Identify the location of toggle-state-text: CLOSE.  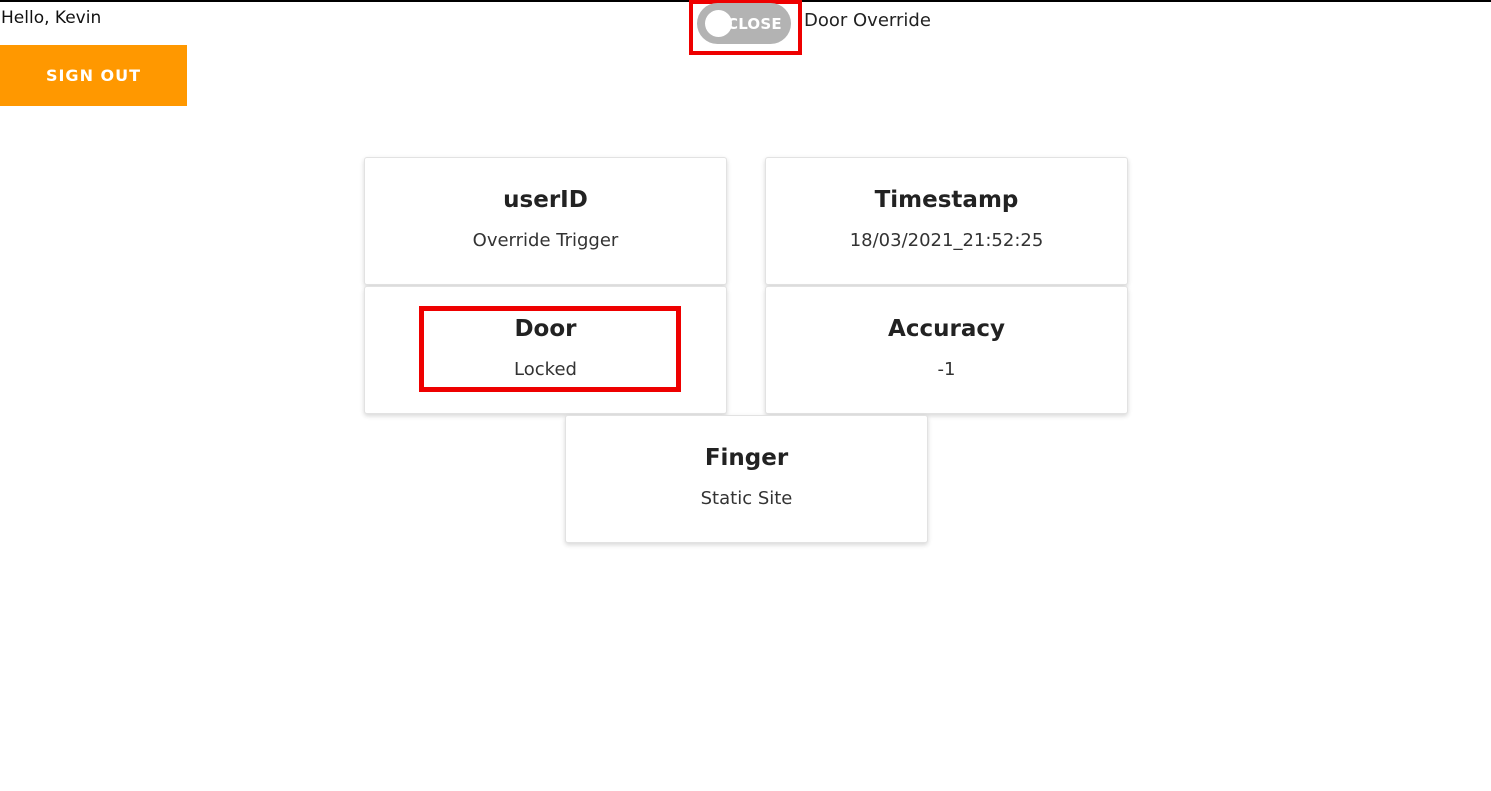
(754, 24).